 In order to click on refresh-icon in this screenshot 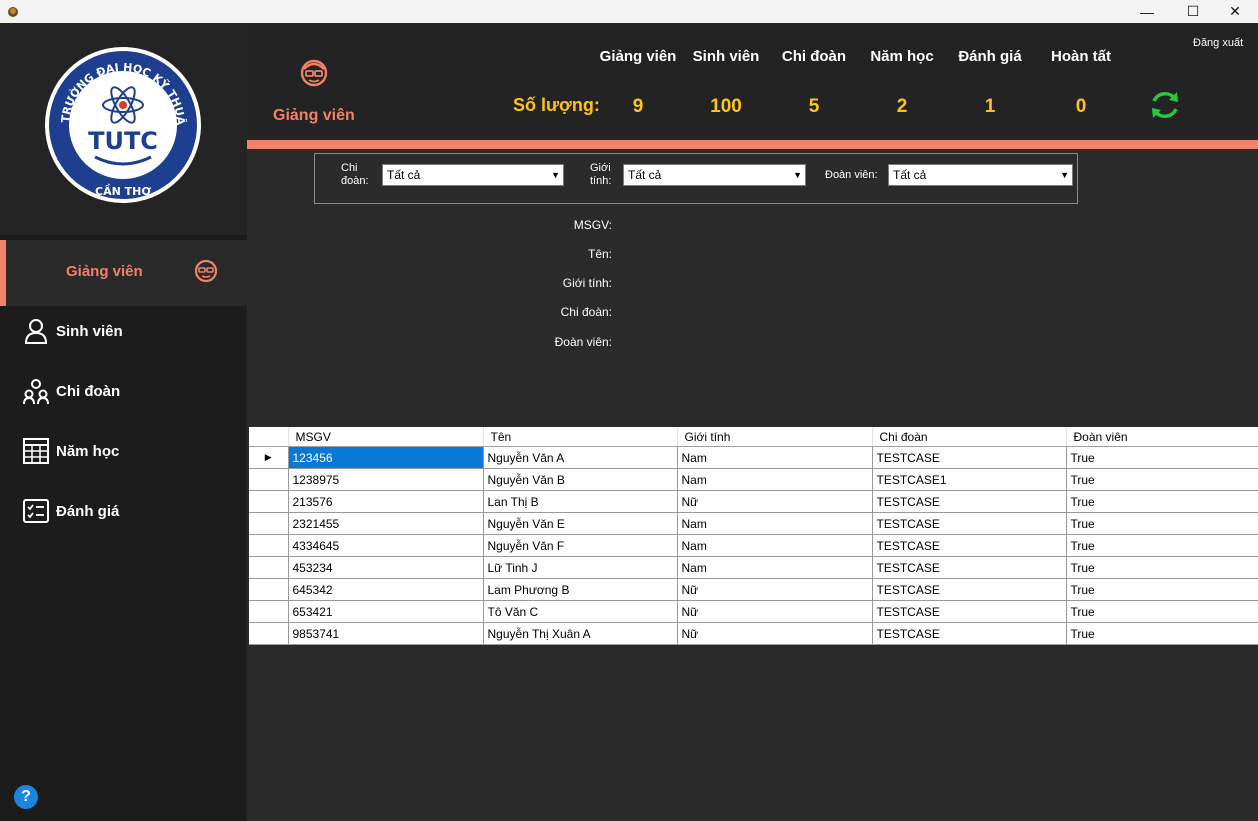, I will do `click(1165, 105)`.